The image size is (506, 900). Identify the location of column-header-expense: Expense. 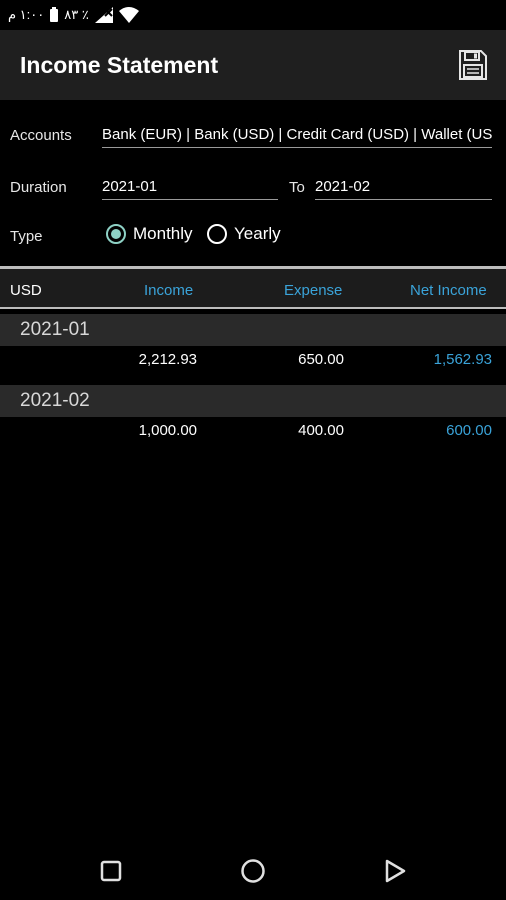
(313, 290).